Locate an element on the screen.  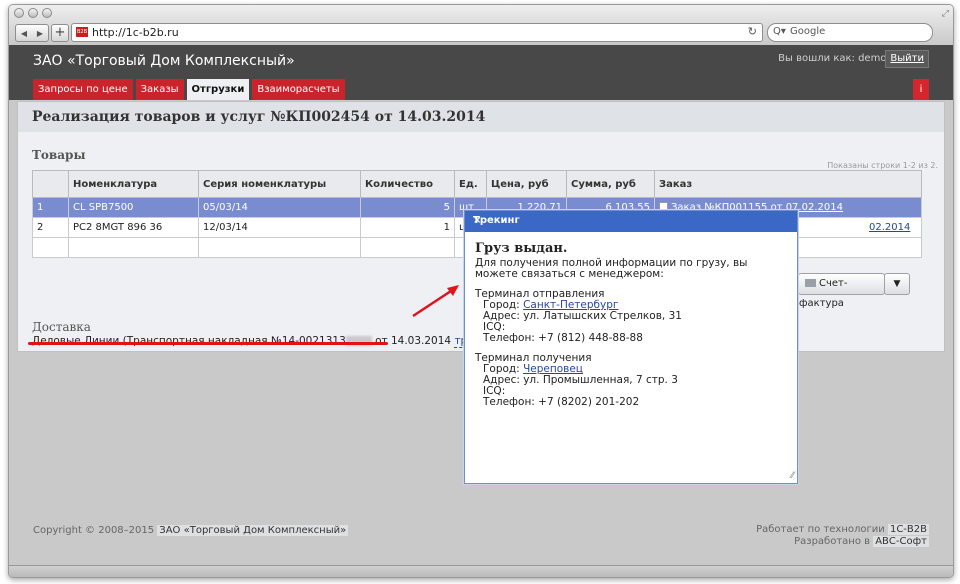
dialog-title-bar: Трекинг × is located at coordinates (631, 221).